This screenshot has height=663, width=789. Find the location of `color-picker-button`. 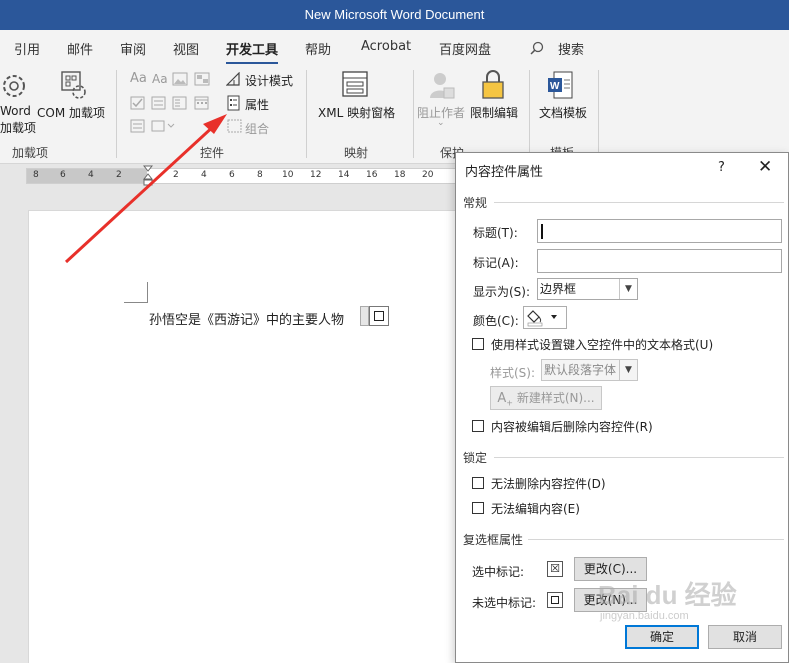

color-picker-button is located at coordinates (545, 317).